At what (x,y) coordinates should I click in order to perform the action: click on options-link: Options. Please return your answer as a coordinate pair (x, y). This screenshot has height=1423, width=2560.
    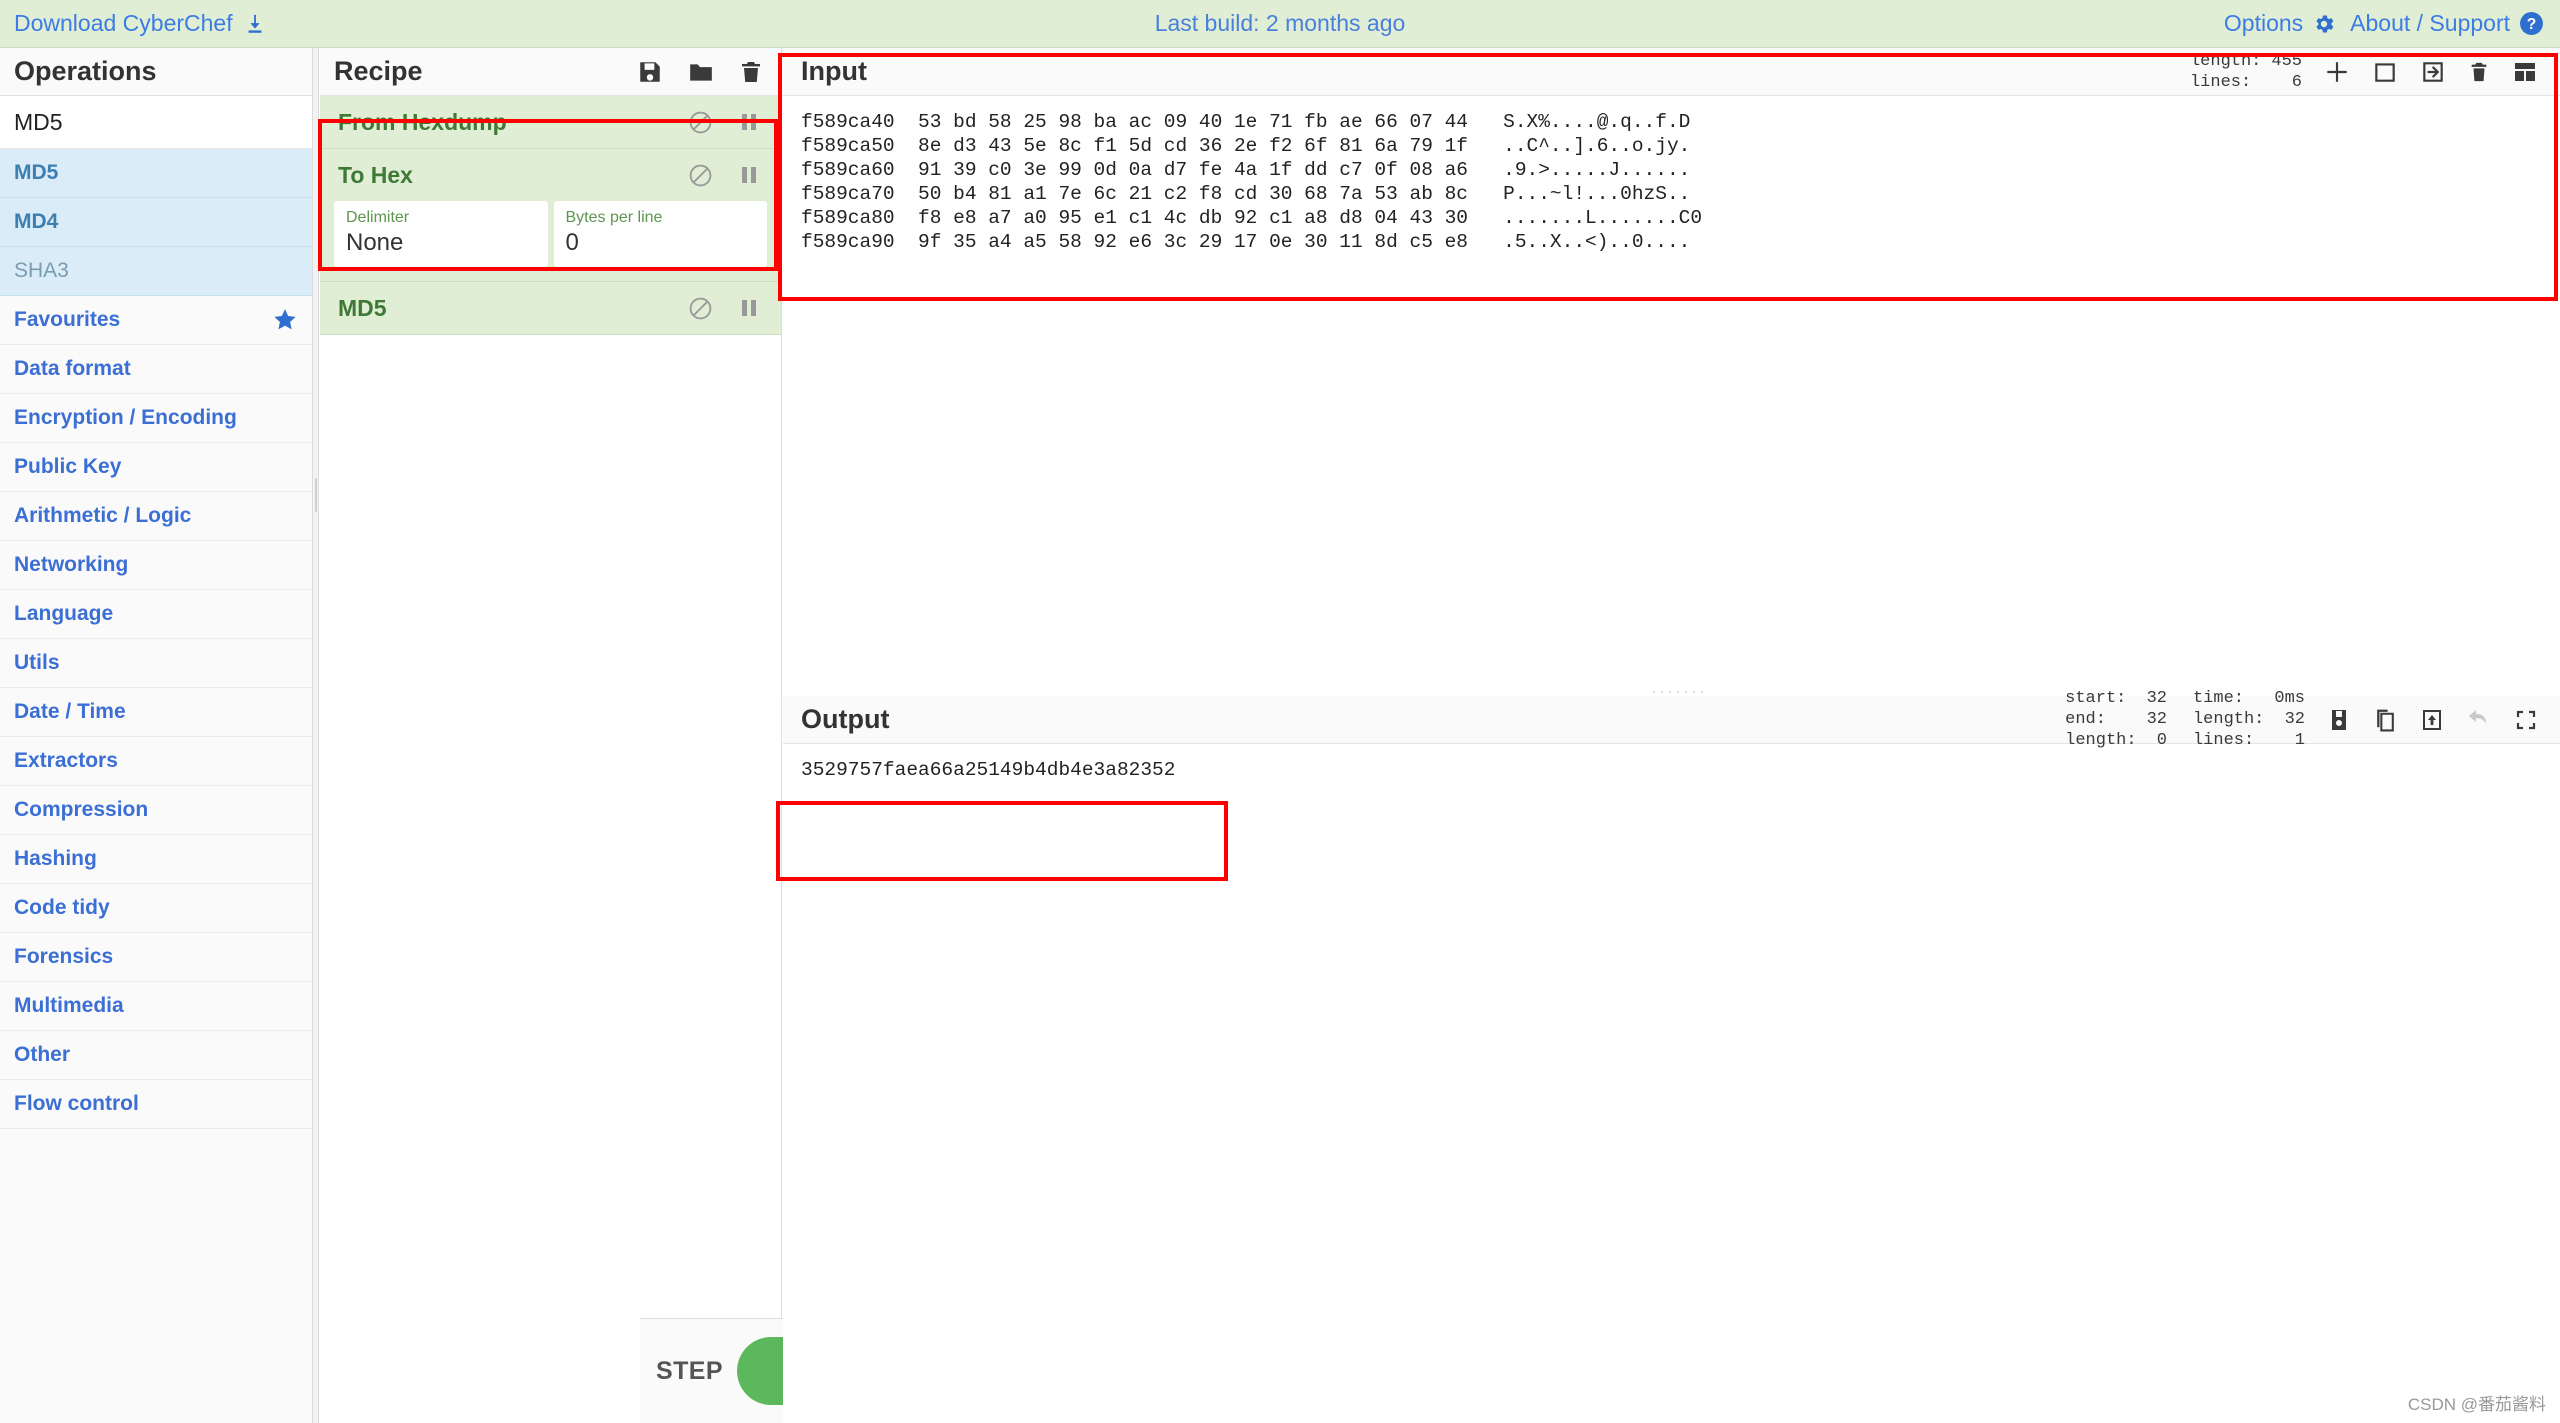
    Looking at the image, I should click on (2280, 23).